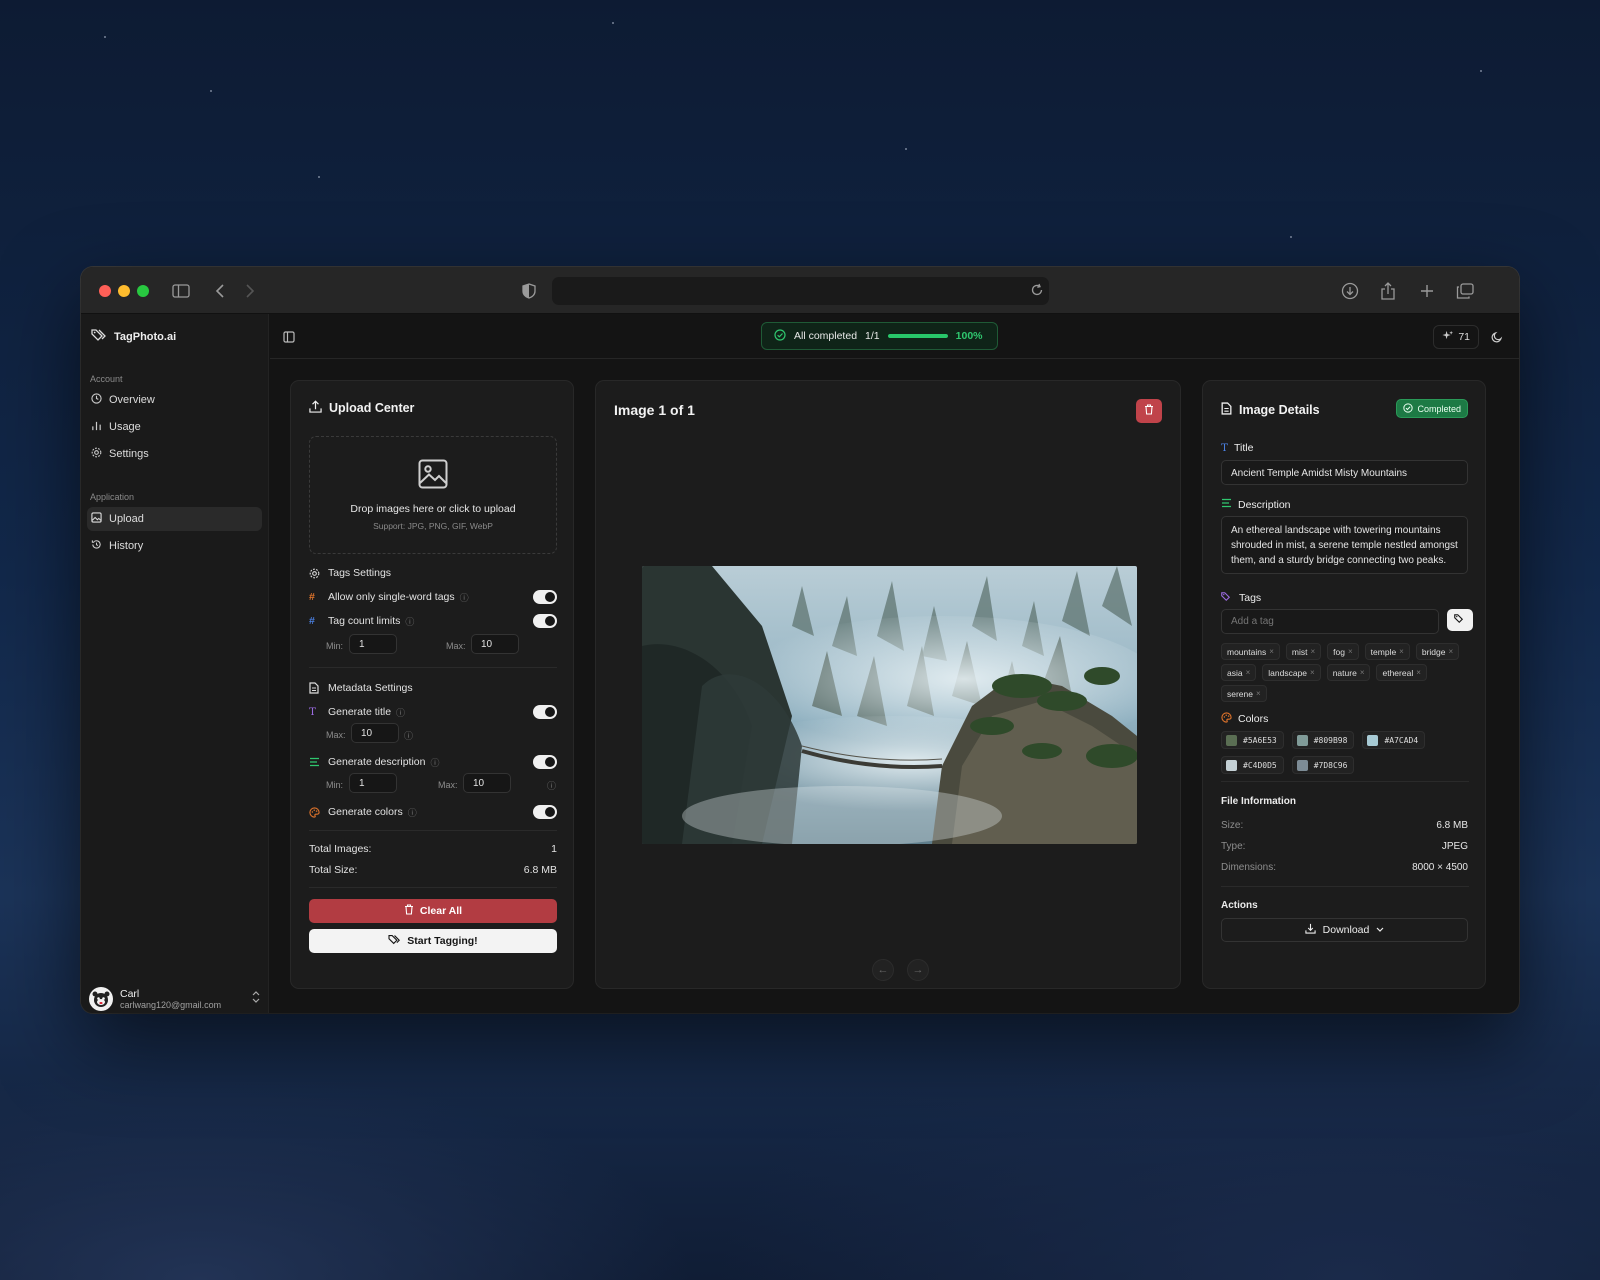 The image size is (1600, 1280). I want to click on tag-label: bridge, so click(1433, 651).